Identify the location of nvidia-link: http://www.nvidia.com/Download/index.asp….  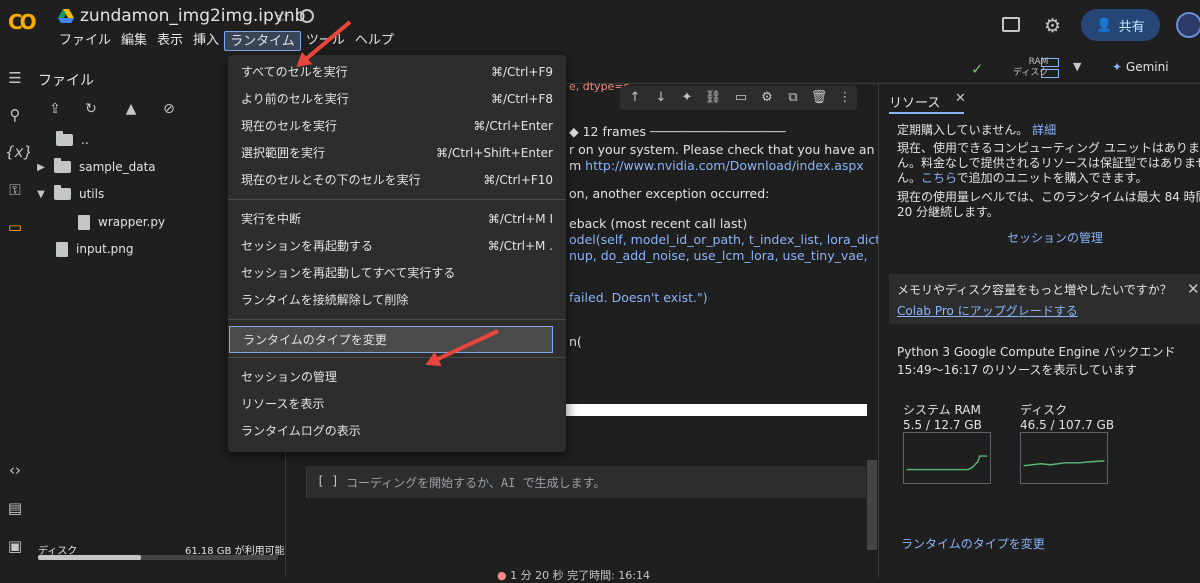
(724, 165).